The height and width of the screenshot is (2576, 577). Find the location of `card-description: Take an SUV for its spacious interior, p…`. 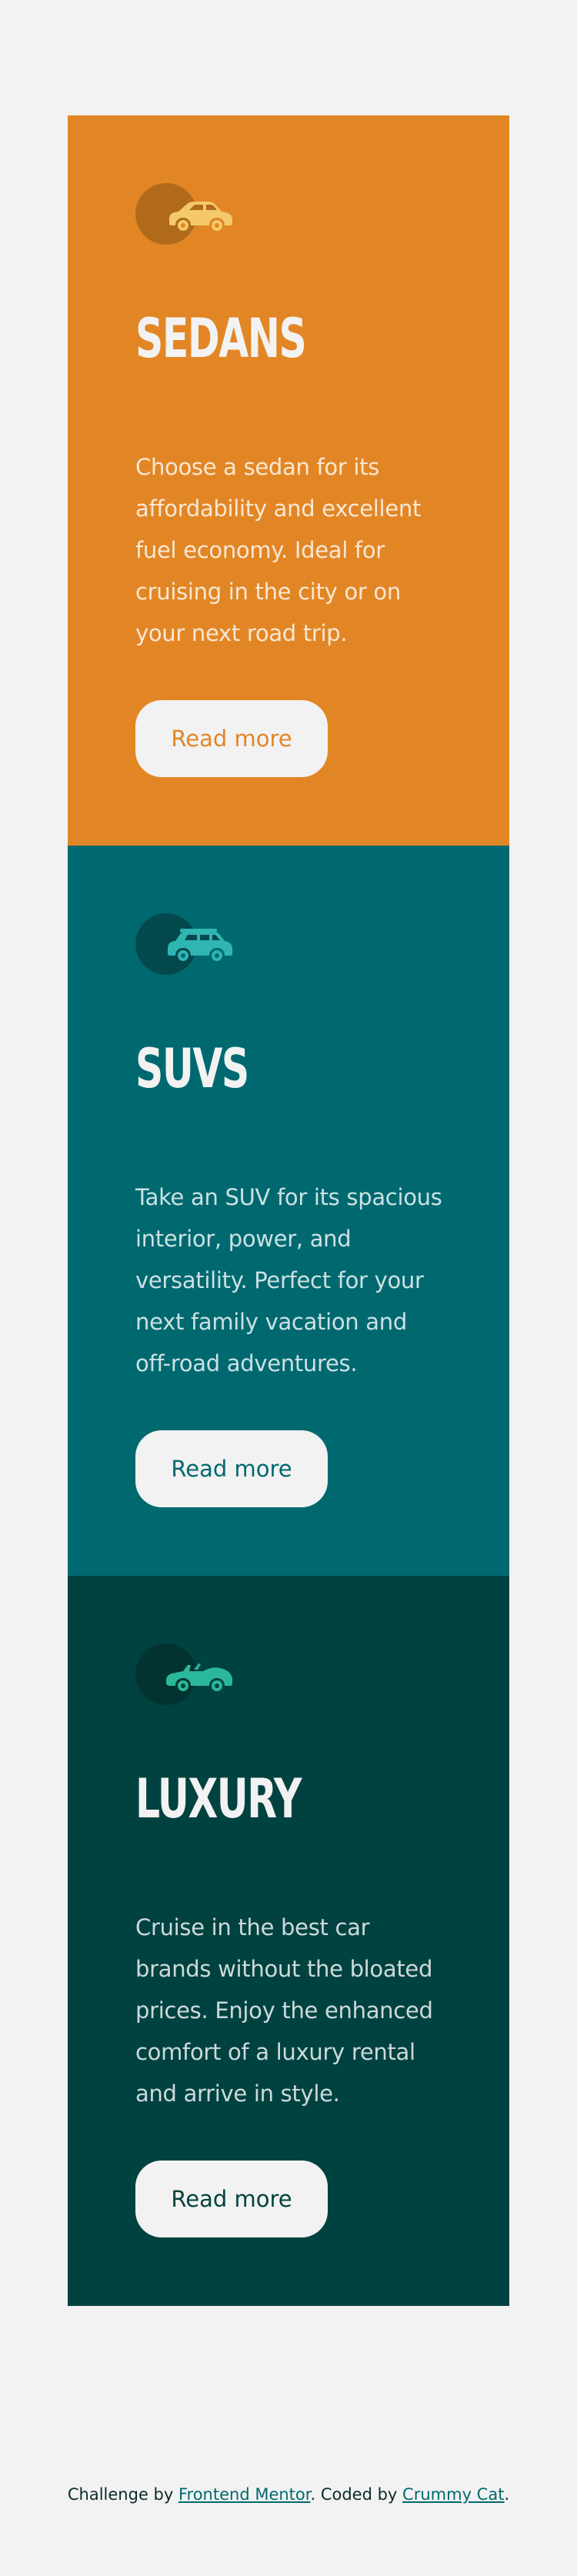

card-description: Take an SUV for its spacious interior, p… is located at coordinates (288, 1280).